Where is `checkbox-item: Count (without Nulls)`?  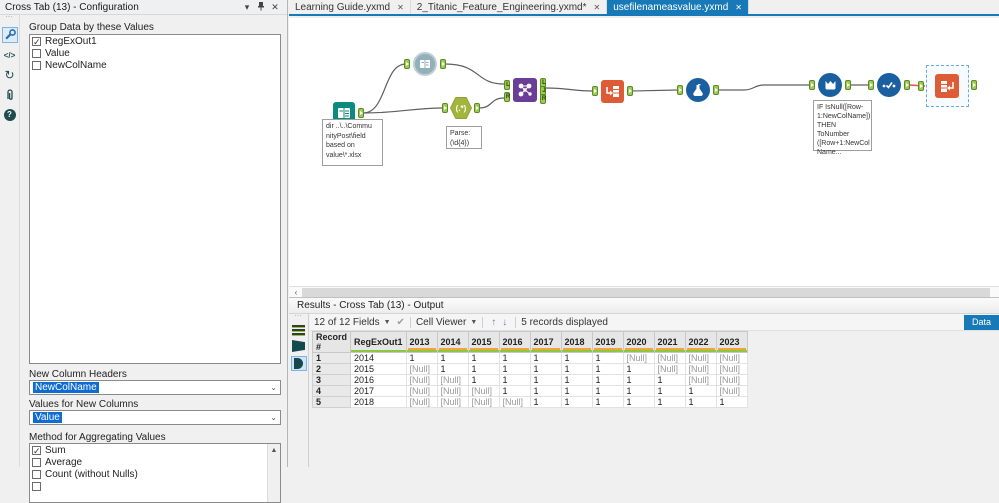 checkbox-item: Count (without Nulls) is located at coordinates (155, 474).